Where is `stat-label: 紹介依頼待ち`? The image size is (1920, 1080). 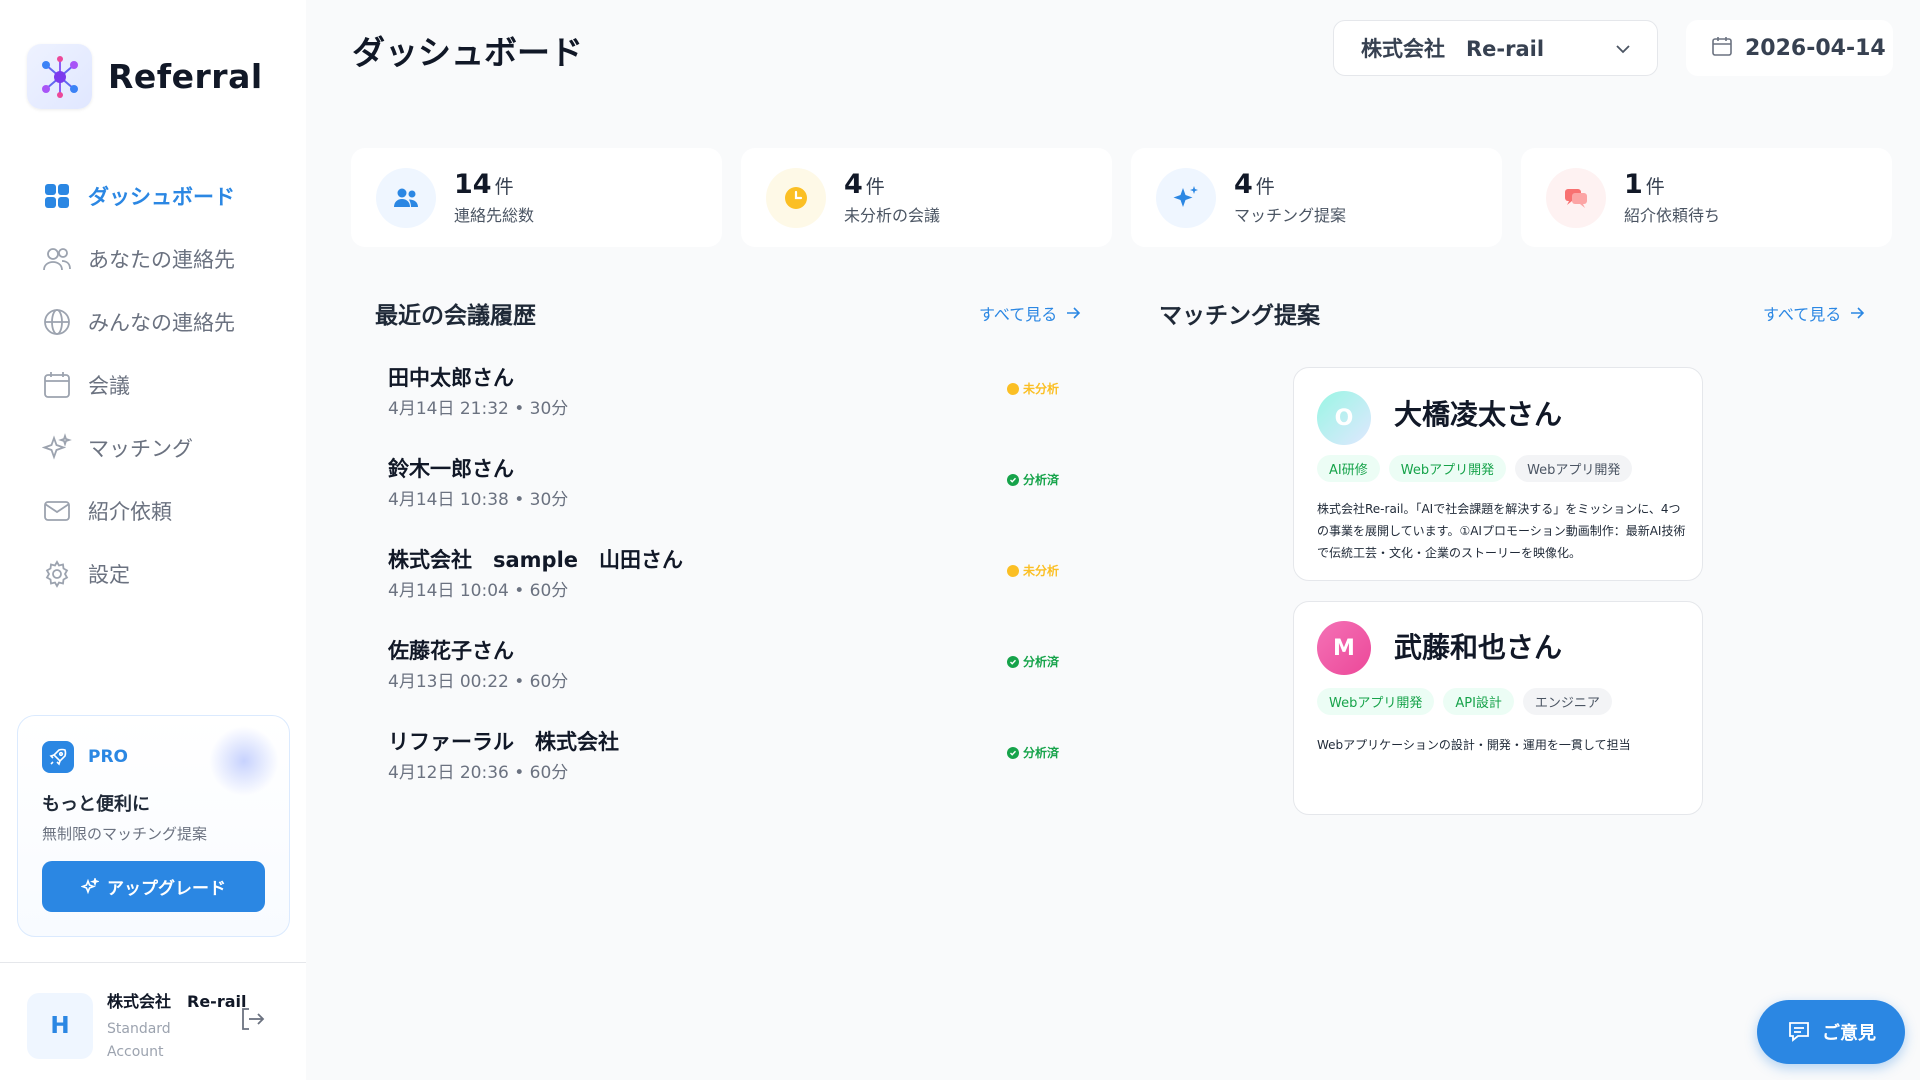
stat-label: 紹介依頼待ち is located at coordinates (1672, 215).